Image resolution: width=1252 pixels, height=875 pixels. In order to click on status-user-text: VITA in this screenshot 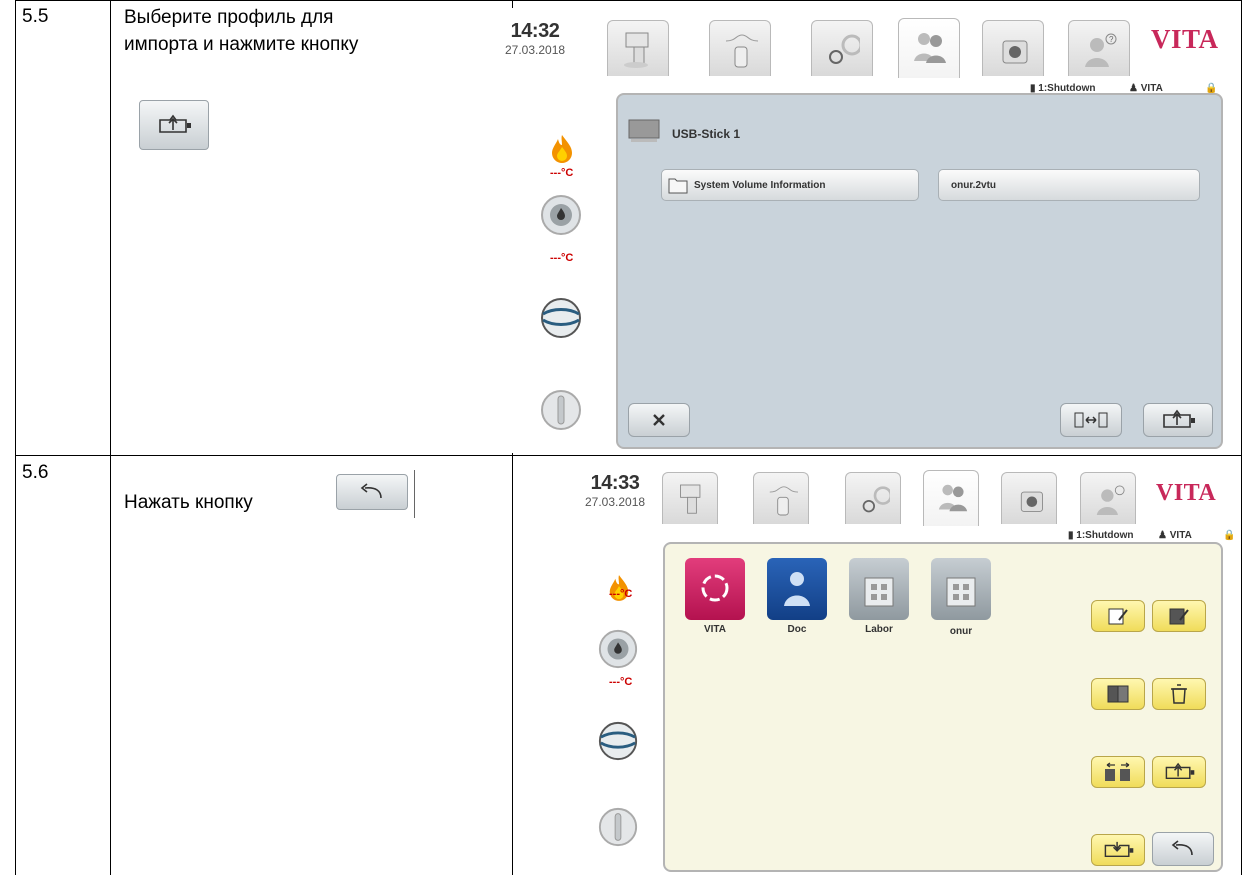, I will do `click(1180, 535)`.